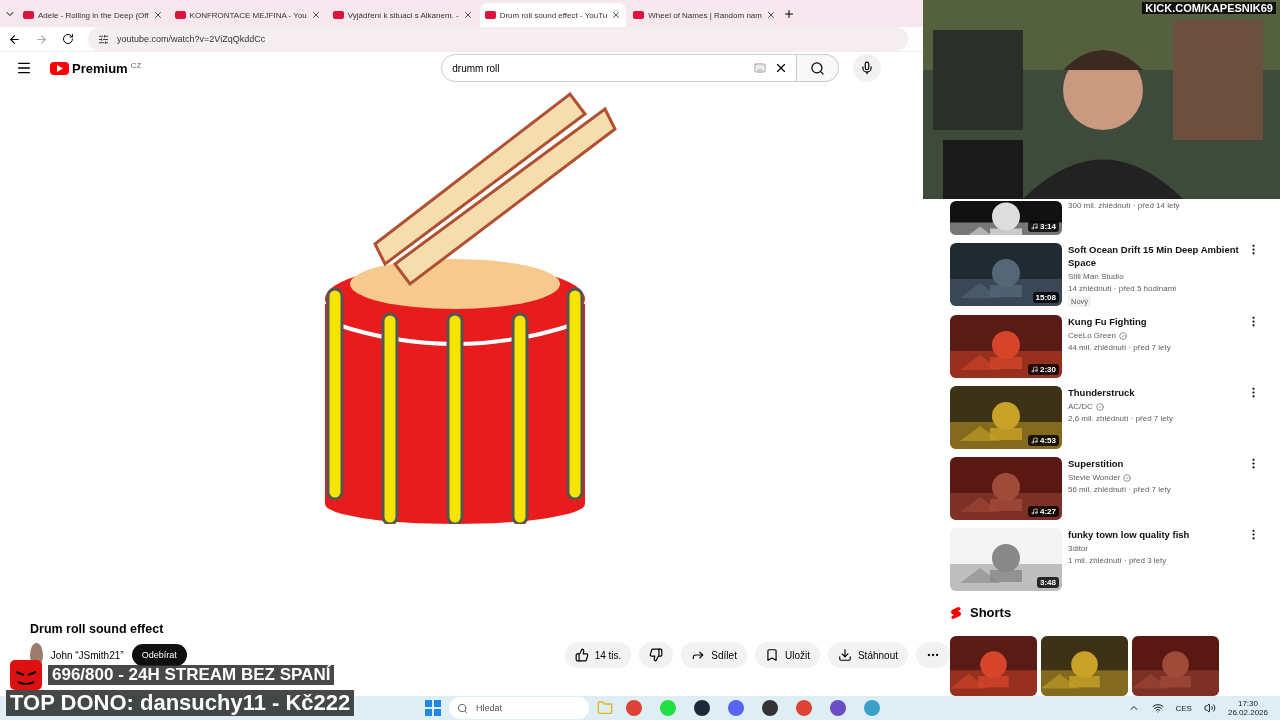 The width and height of the screenshot is (1280, 720). I want to click on shorts-icon, so click(956, 612).